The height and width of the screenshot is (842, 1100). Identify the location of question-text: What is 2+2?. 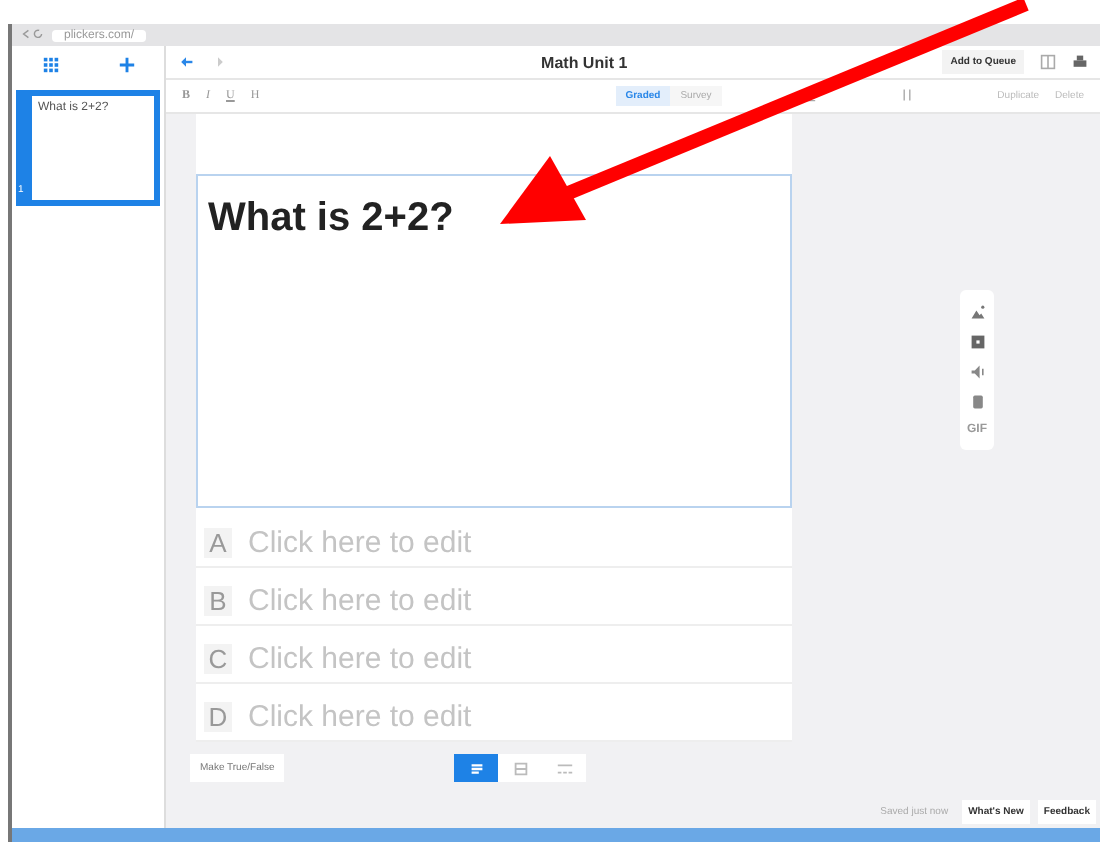
(332, 218).